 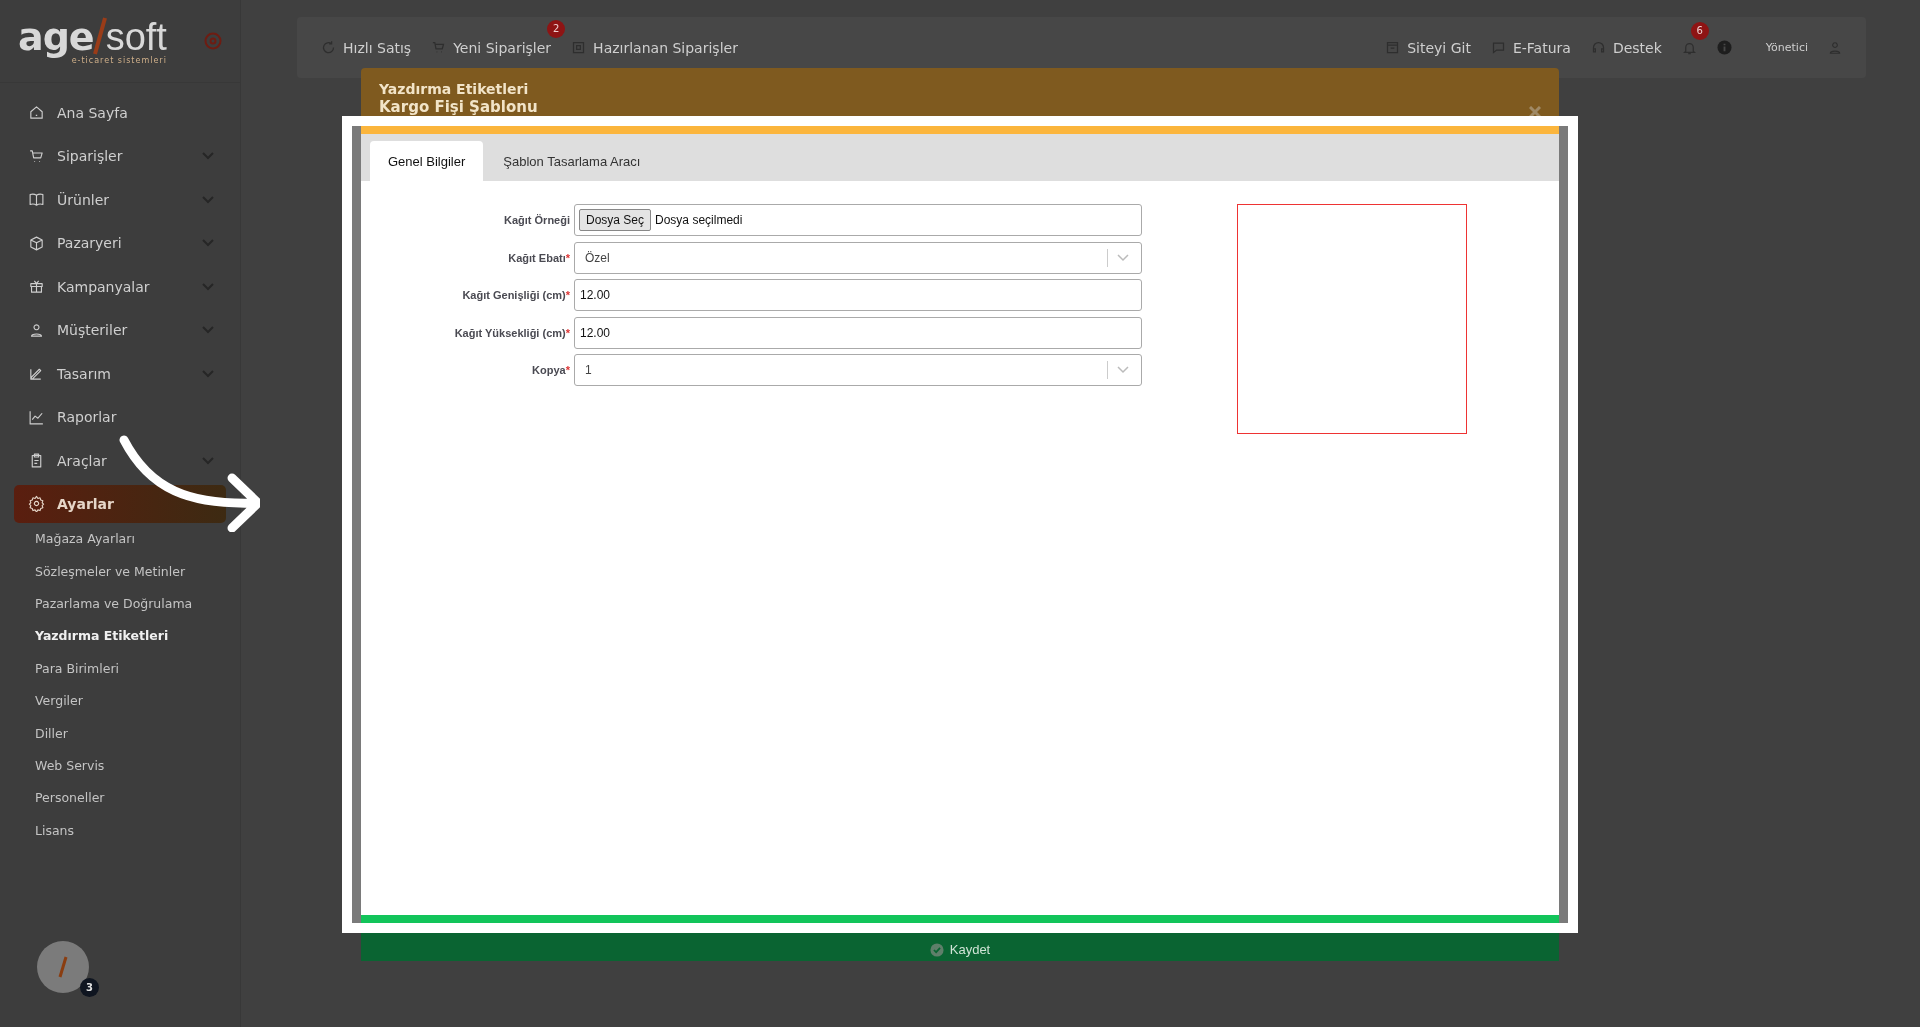 What do you see at coordinates (536, 220) in the screenshot?
I see `field-label: Kağıt Örneği` at bounding box center [536, 220].